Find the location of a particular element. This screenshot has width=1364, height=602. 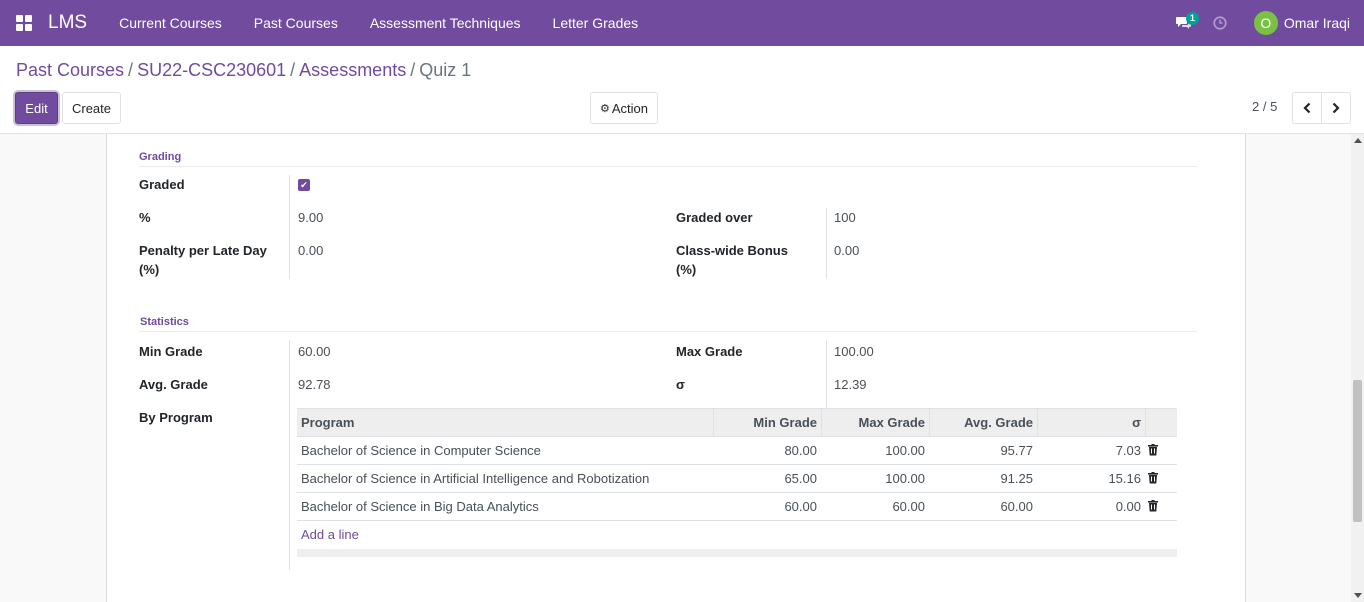

pager-previous-button is located at coordinates (1307, 108).